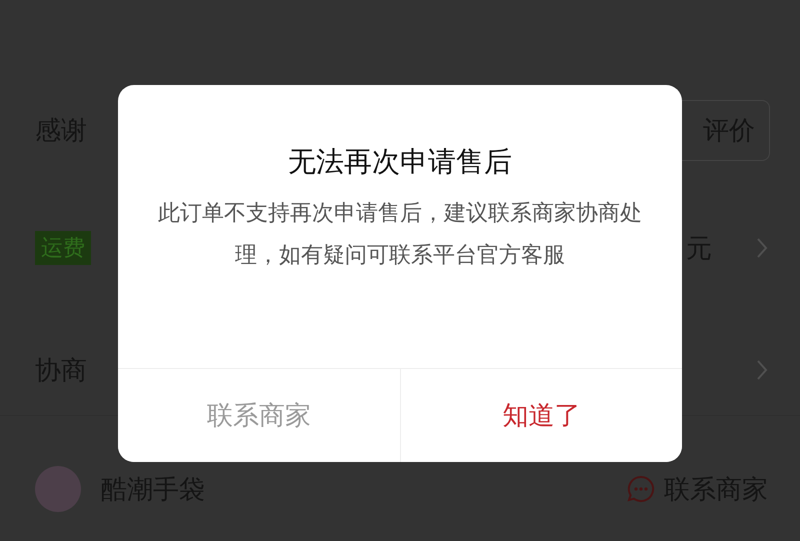 This screenshot has height=541, width=800. Describe the element at coordinates (400, 235) in the screenshot. I see `dialog-message: 此订单不支持再次申请售后，建议联系商家协商处理，如有疑问可联系平台官方客服` at that location.